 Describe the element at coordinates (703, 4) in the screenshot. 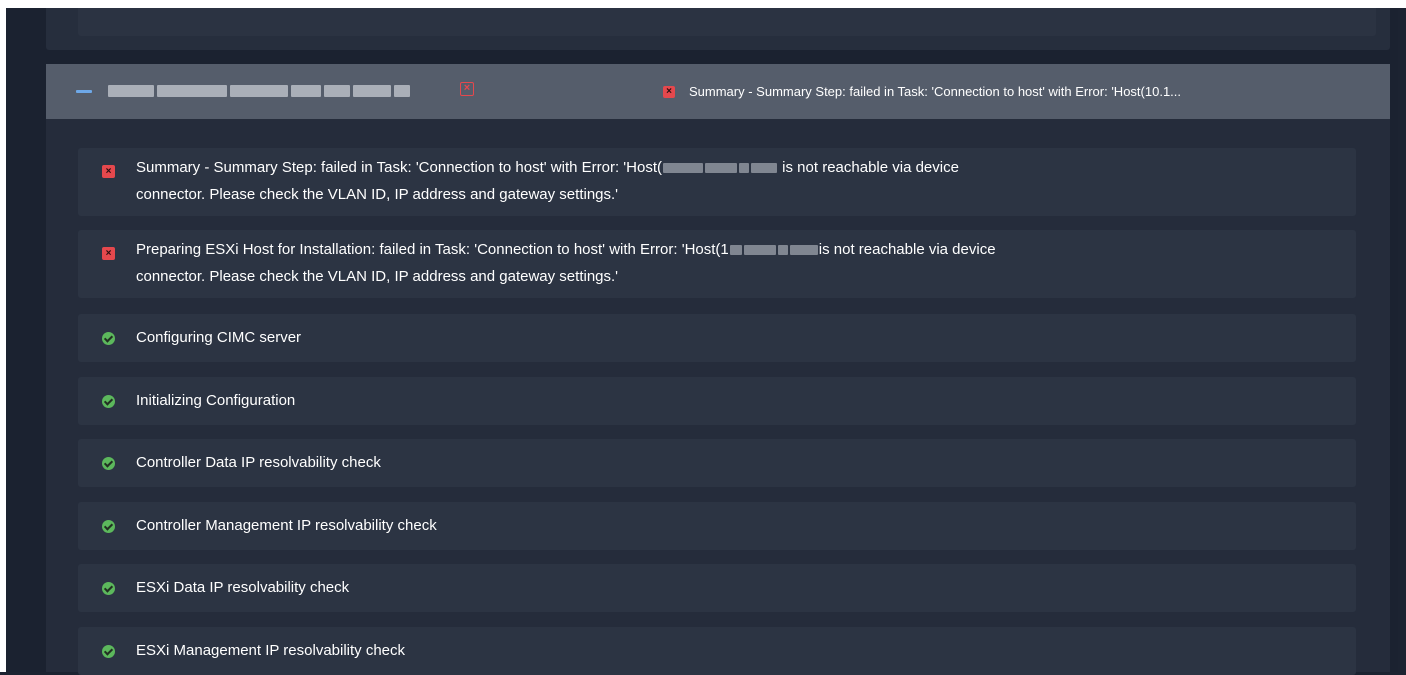

I see `top-strip` at that location.